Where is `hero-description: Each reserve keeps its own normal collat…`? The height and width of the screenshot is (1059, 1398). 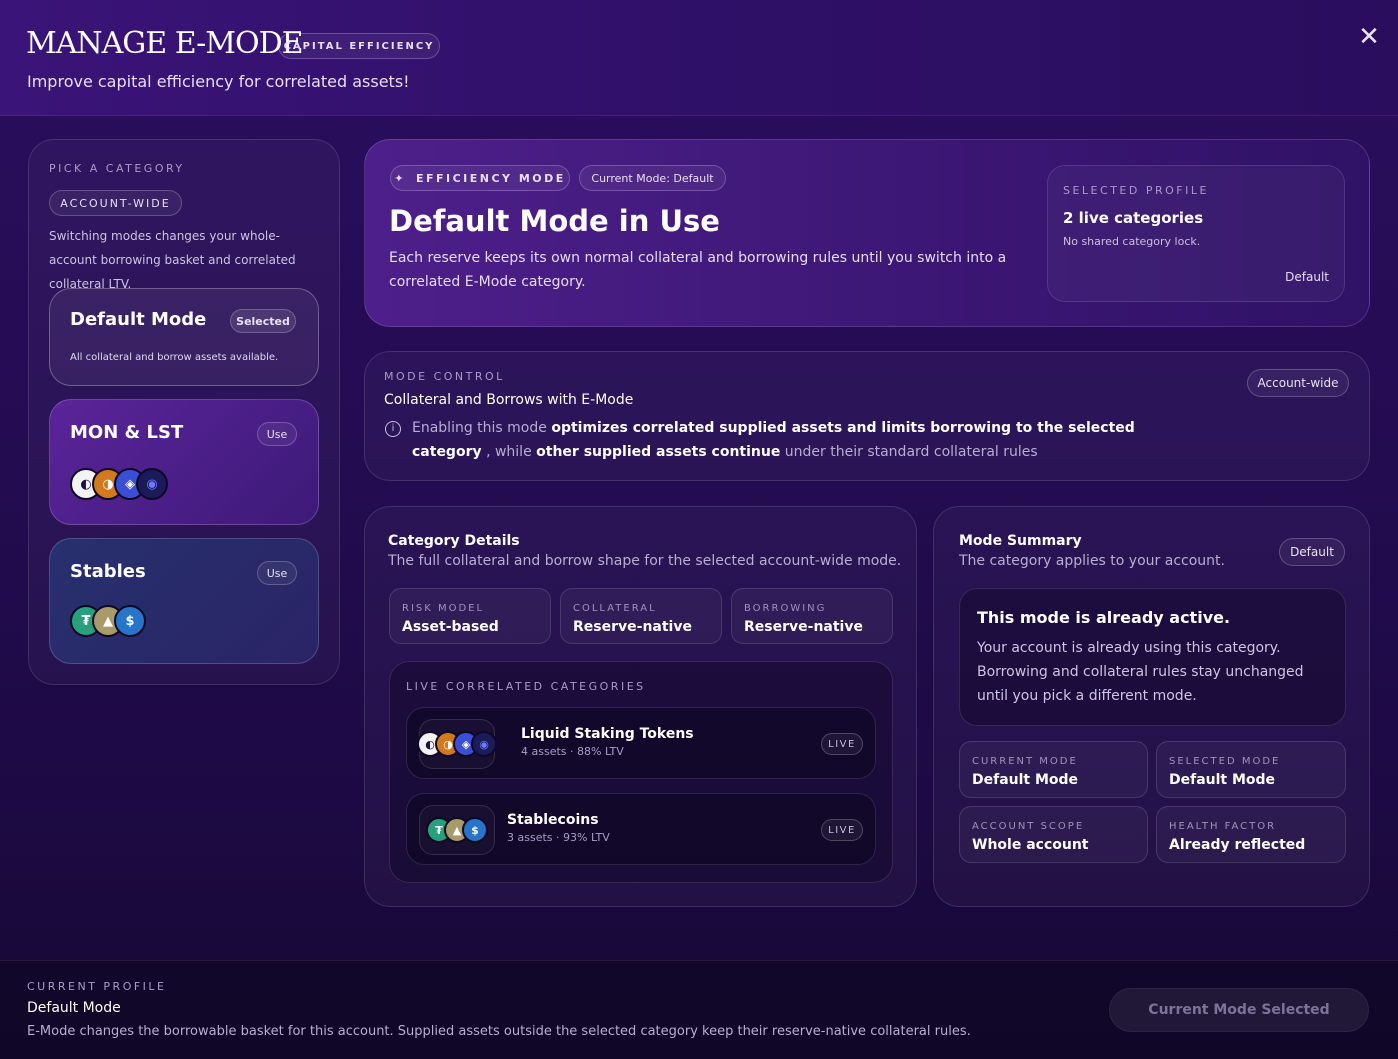
hero-description: Each reserve keeps its own normal collat… is located at coordinates (698, 270).